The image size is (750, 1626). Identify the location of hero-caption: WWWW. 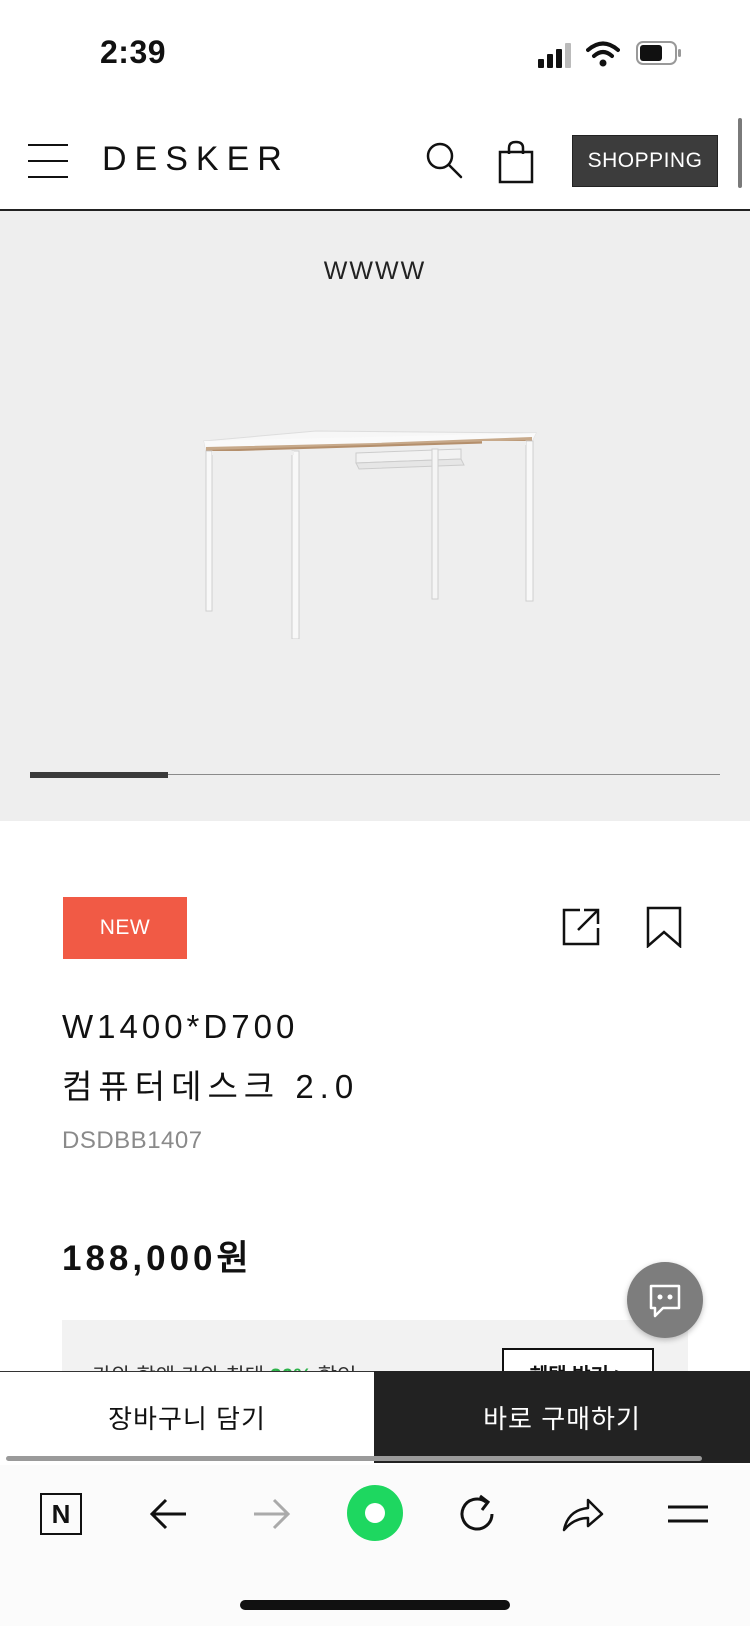
(375, 271).